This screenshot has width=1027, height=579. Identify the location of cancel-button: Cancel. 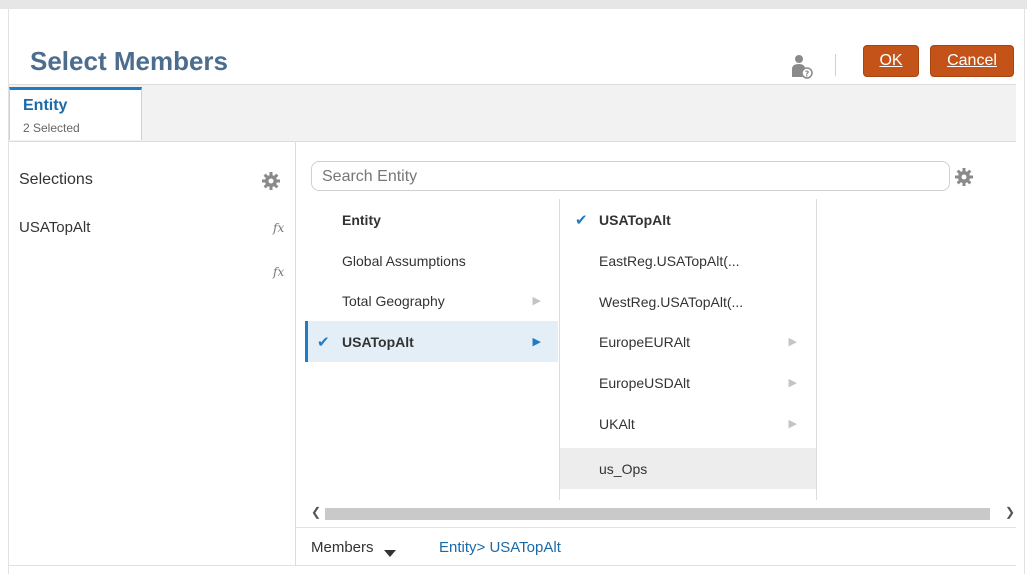
(972, 61).